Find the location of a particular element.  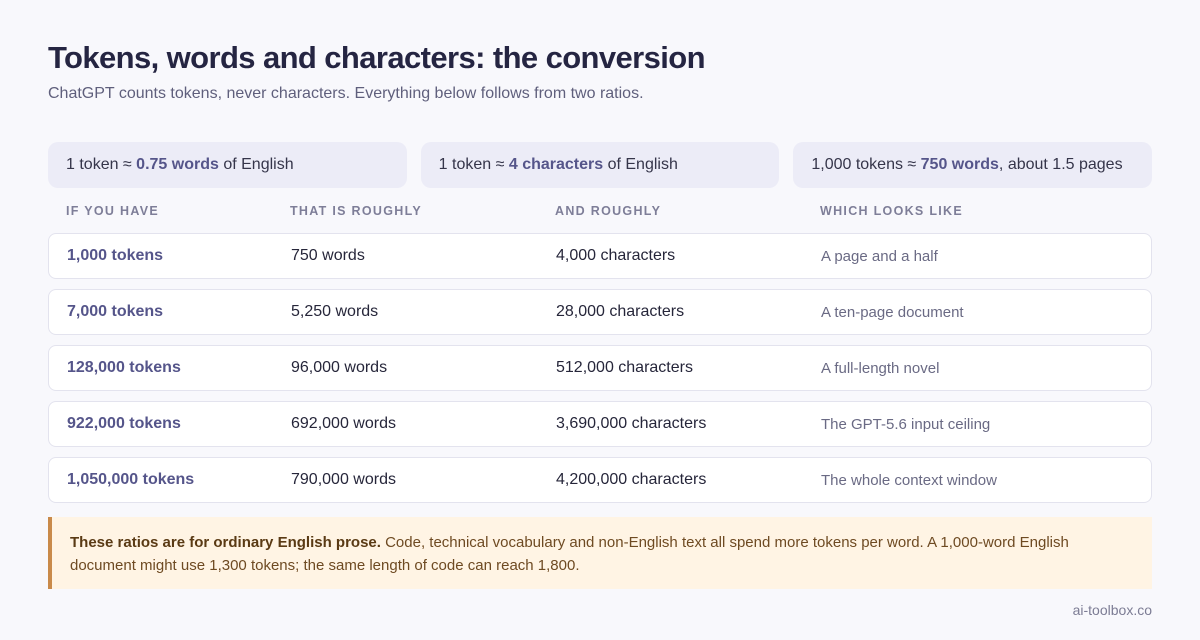

words-cell: 5,250 words is located at coordinates (335, 311).